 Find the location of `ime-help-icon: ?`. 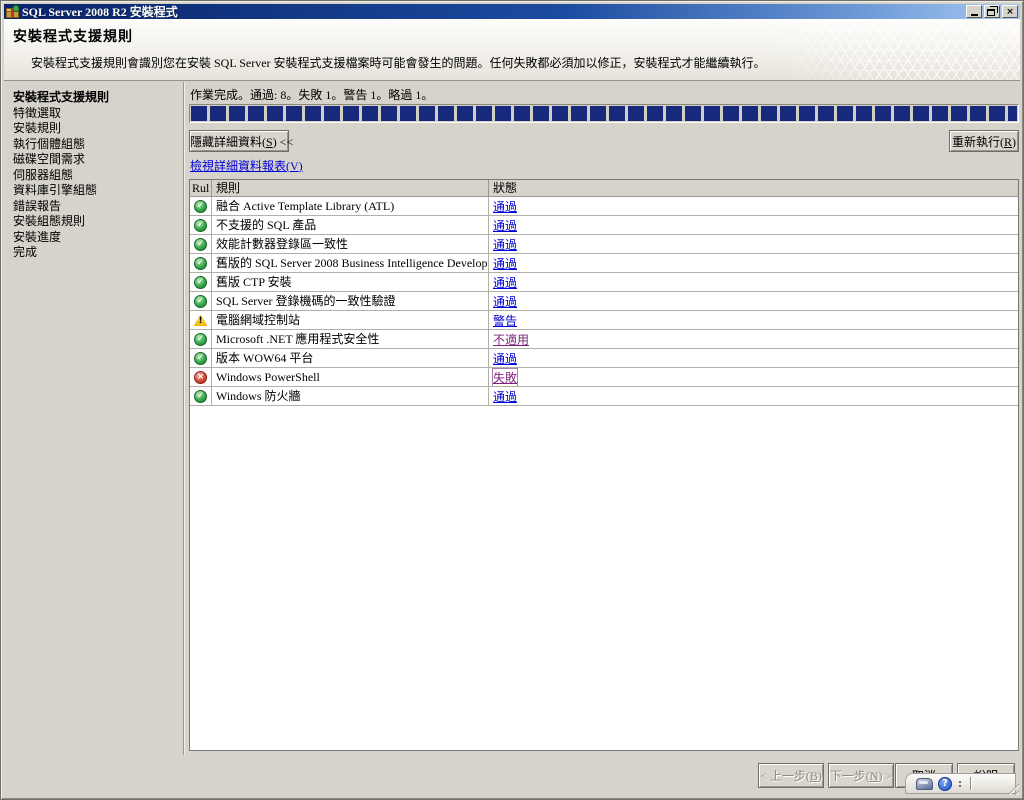

ime-help-icon: ? is located at coordinates (945, 783).